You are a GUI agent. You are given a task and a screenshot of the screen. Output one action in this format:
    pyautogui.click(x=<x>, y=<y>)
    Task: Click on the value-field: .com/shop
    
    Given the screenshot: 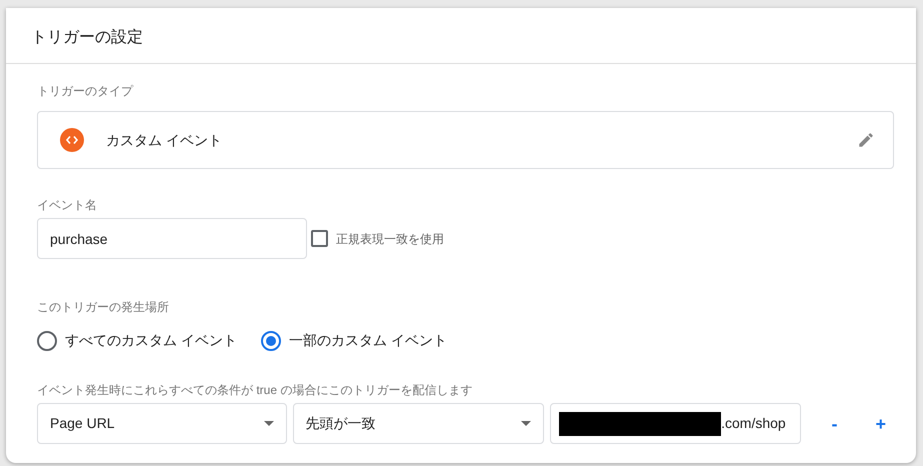 What is the action you would take?
    pyautogui.click(x=676, y=423)
    